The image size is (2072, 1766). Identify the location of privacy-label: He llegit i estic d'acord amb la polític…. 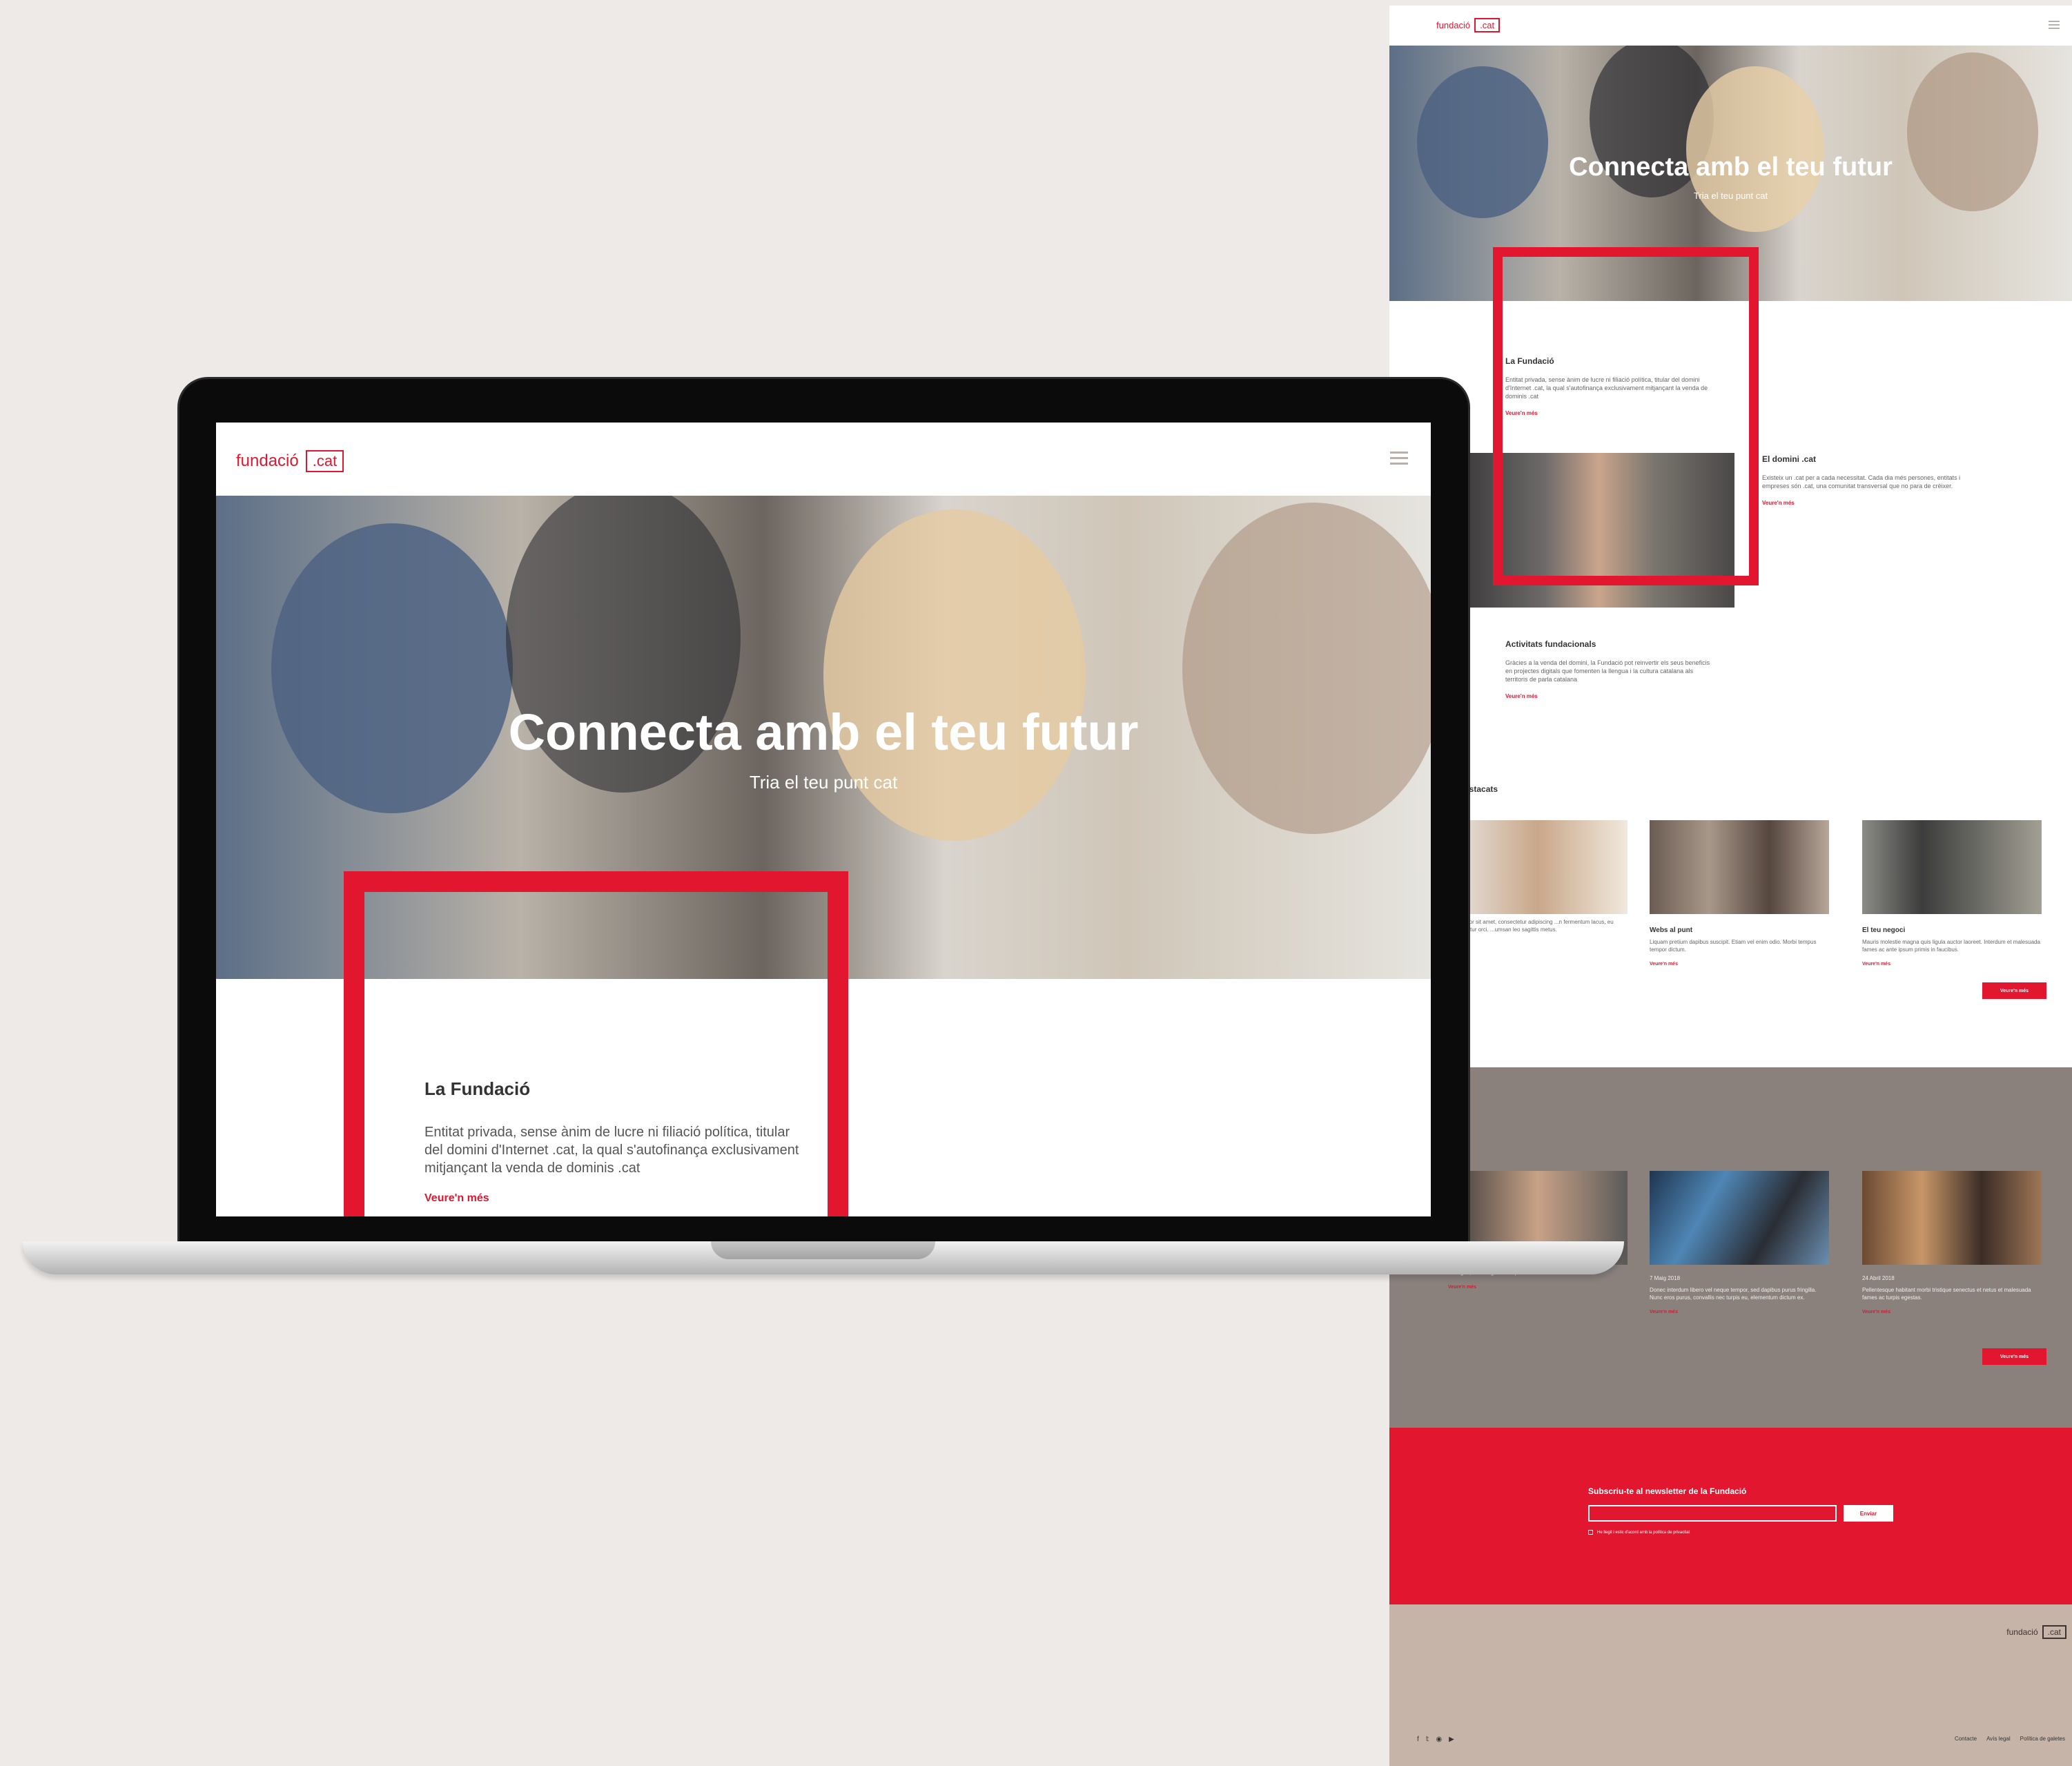
(1643, 1532).